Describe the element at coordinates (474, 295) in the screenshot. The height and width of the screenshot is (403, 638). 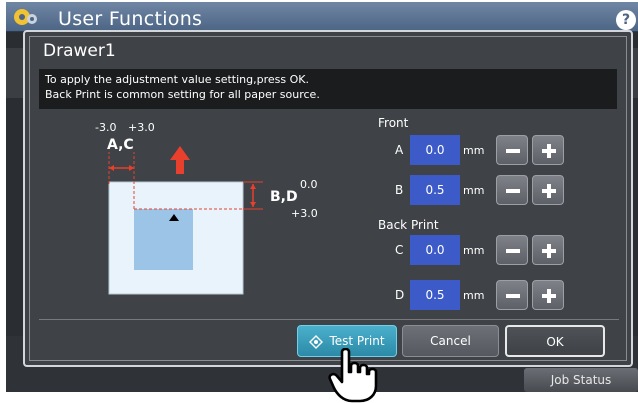
I see `unit-d: mm` at that location.